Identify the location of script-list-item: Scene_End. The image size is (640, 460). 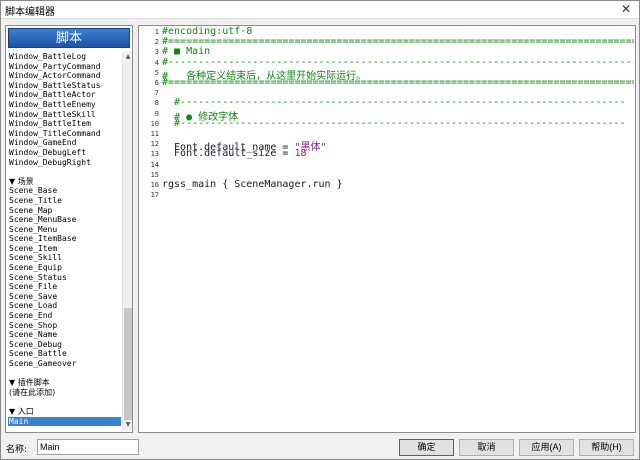
(64, 316).